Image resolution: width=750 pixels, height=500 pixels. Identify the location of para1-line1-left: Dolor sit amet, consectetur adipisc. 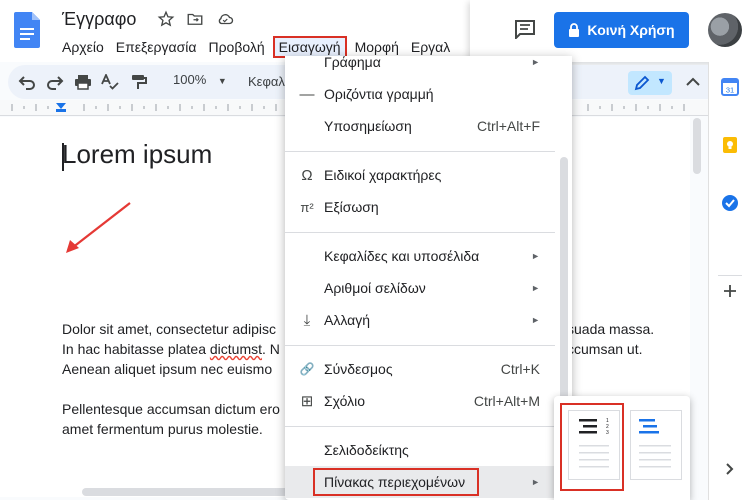
(169, 329).